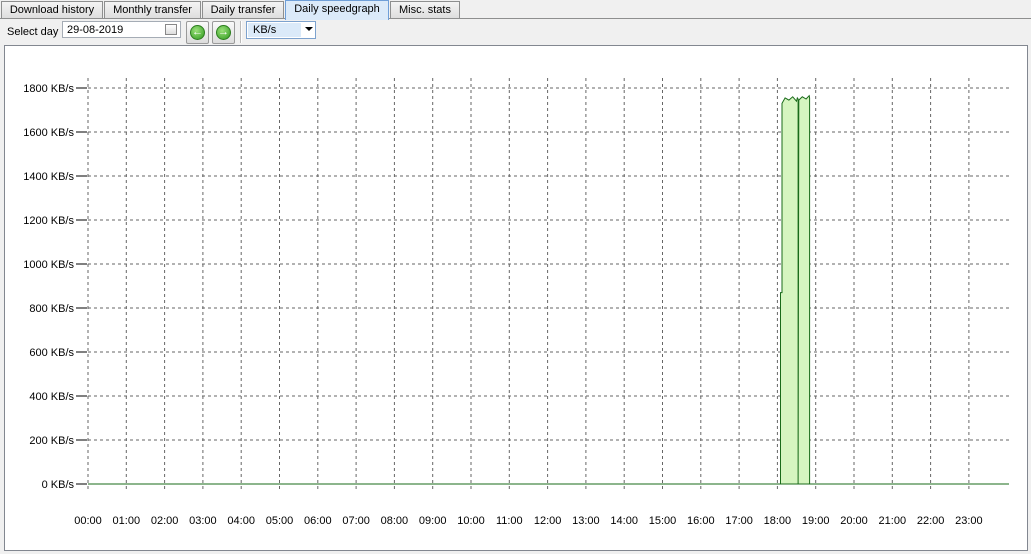 This screenshot has width=1031, height=554. I want to click on y-tick-label: 0 KB/s, so click(58, 485).